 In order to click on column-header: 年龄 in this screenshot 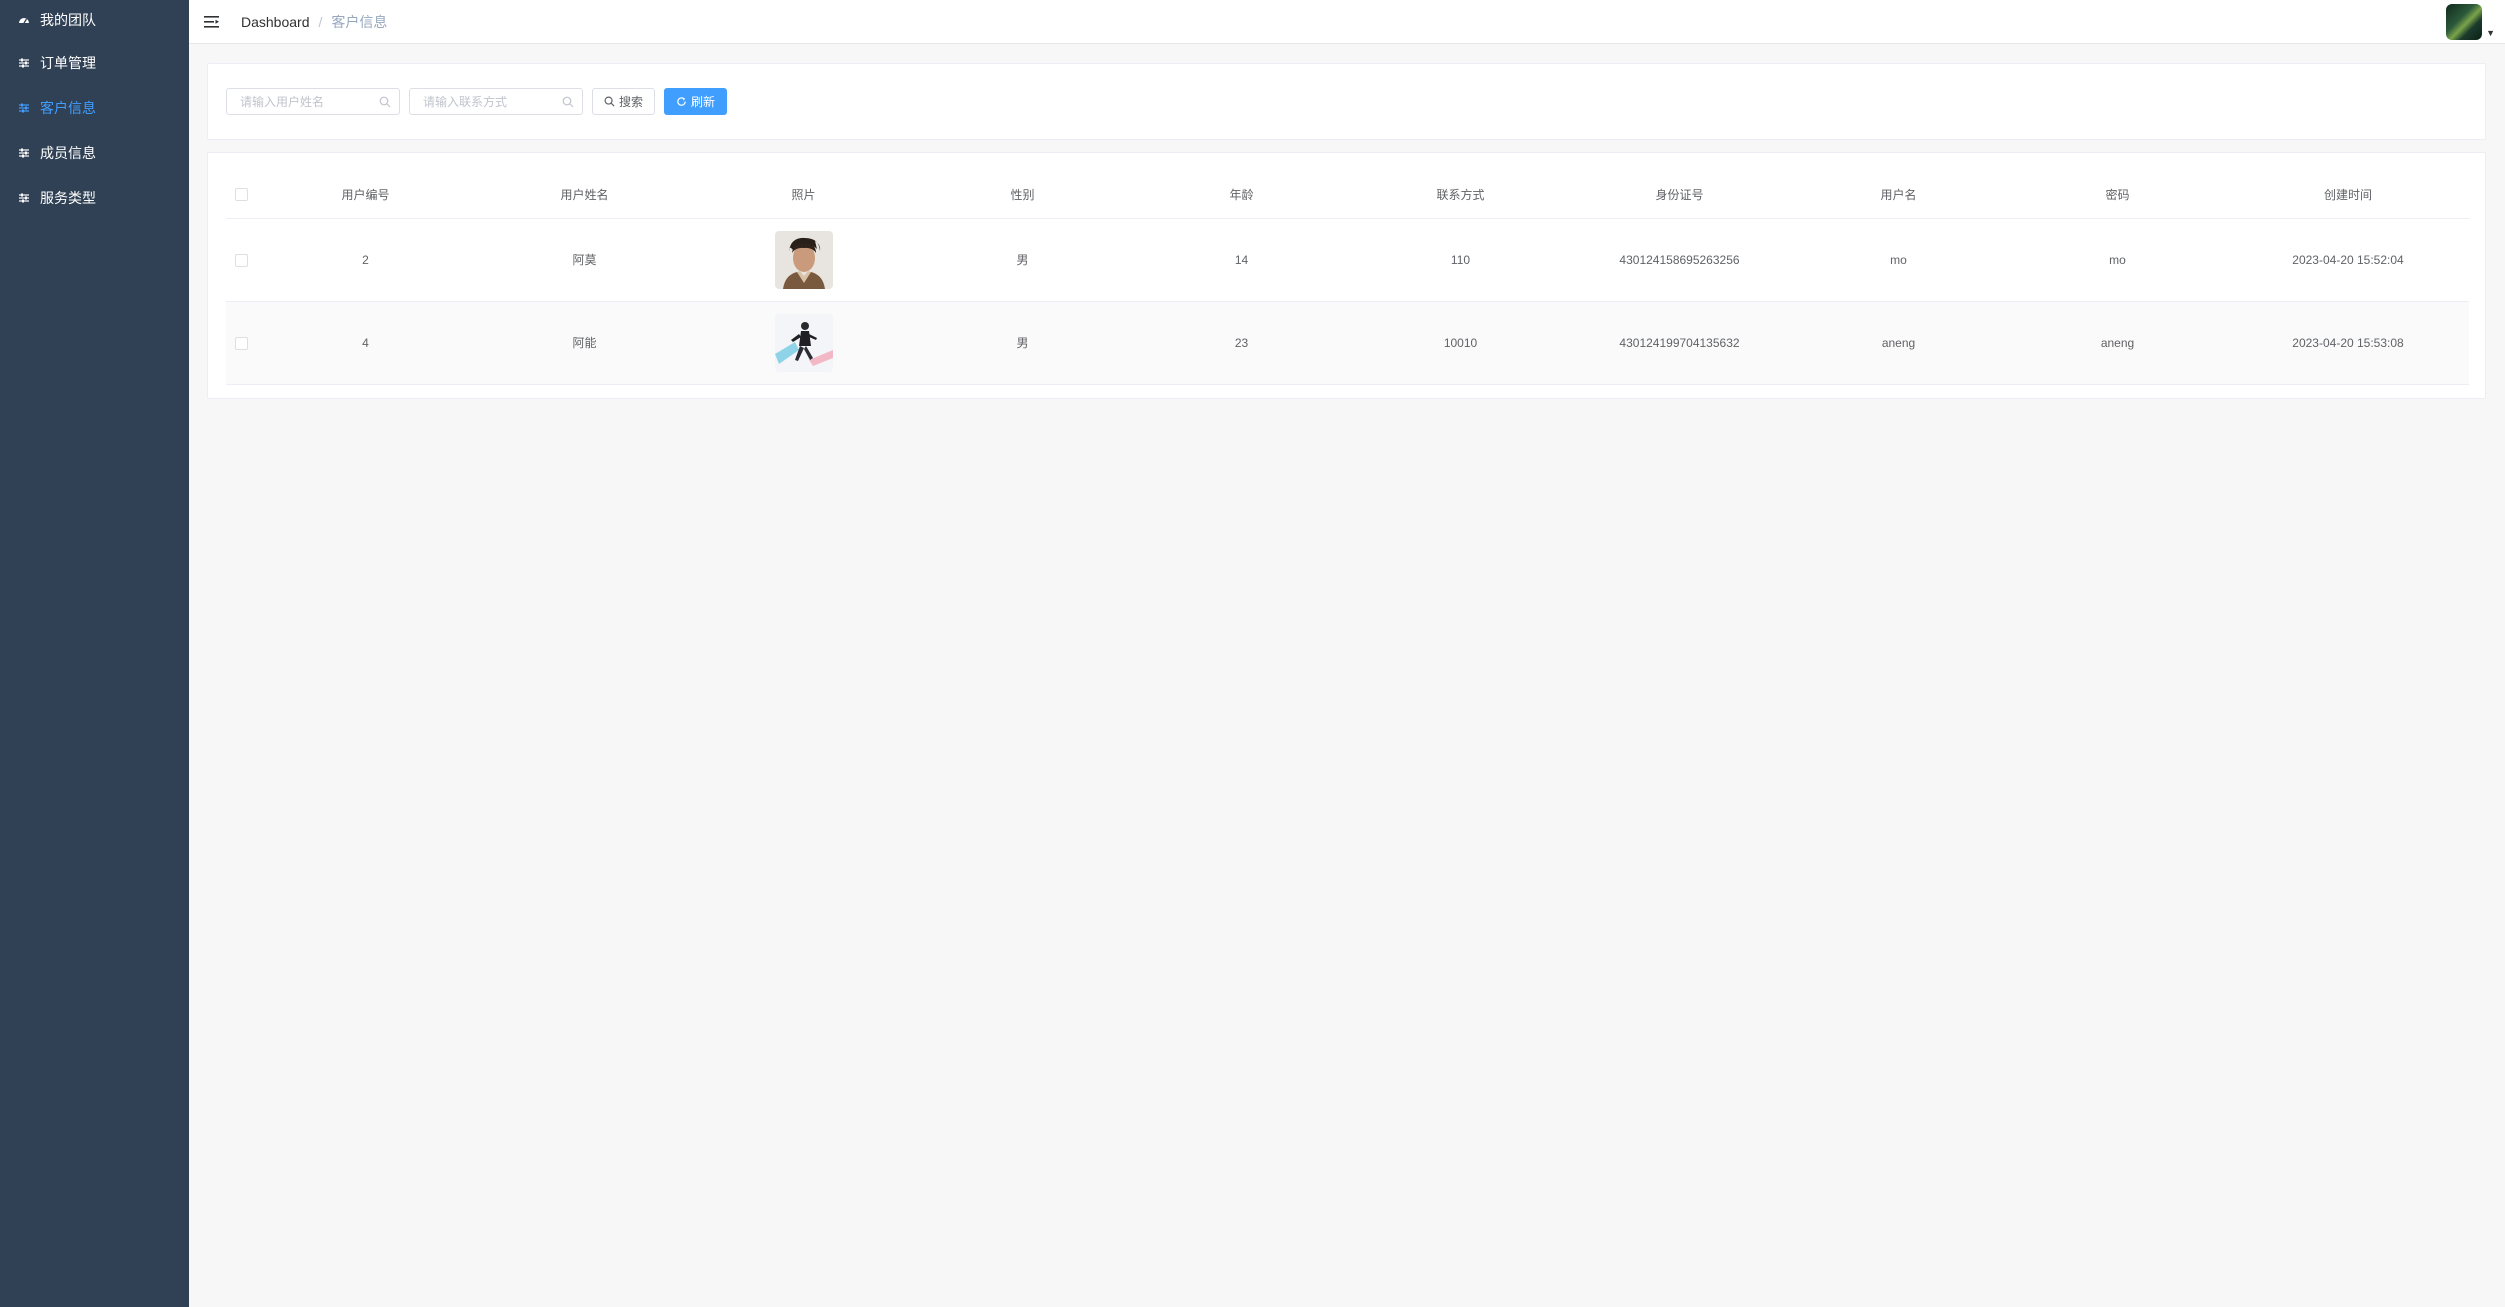, I will do `click(1241, 195)`.